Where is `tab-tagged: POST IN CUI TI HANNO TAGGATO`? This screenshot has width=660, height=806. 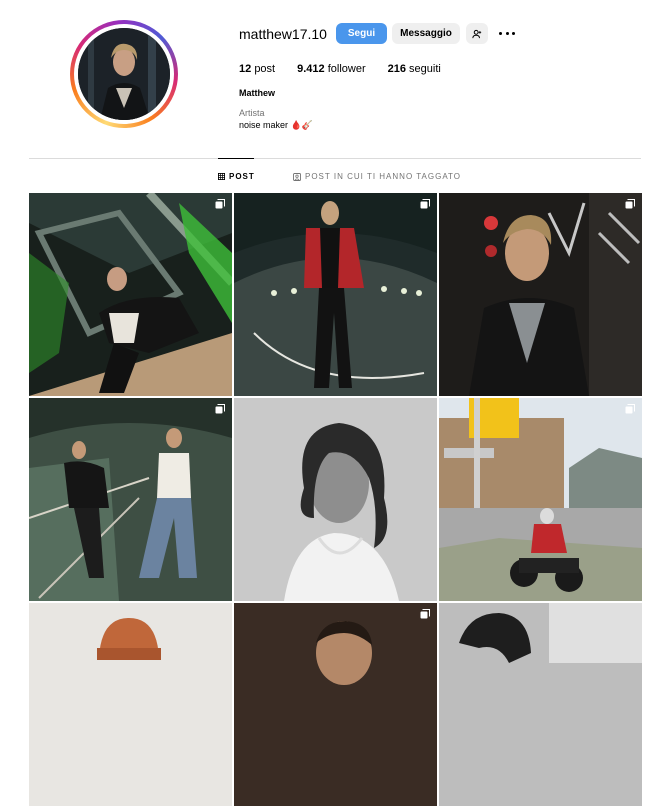
tab-tagged: POST IN CUI TI HANNO TAGGATO is located at coordinates (377, 176).